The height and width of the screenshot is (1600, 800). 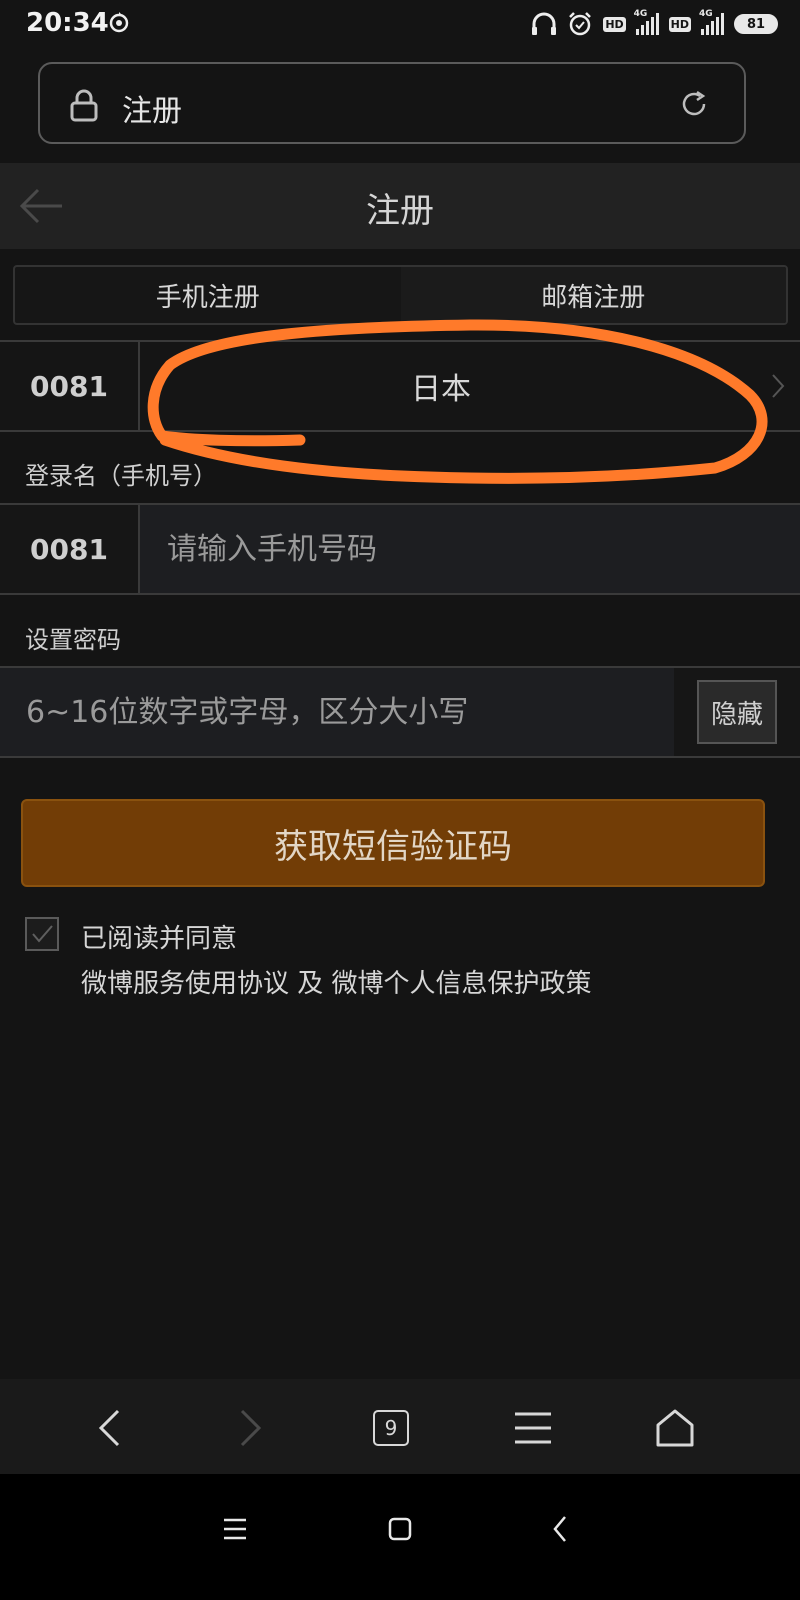 What do you see at coordinates (70, 549) in the screenshot?
I see `phone-country-code: 0081` at bounding box center [70, 549].